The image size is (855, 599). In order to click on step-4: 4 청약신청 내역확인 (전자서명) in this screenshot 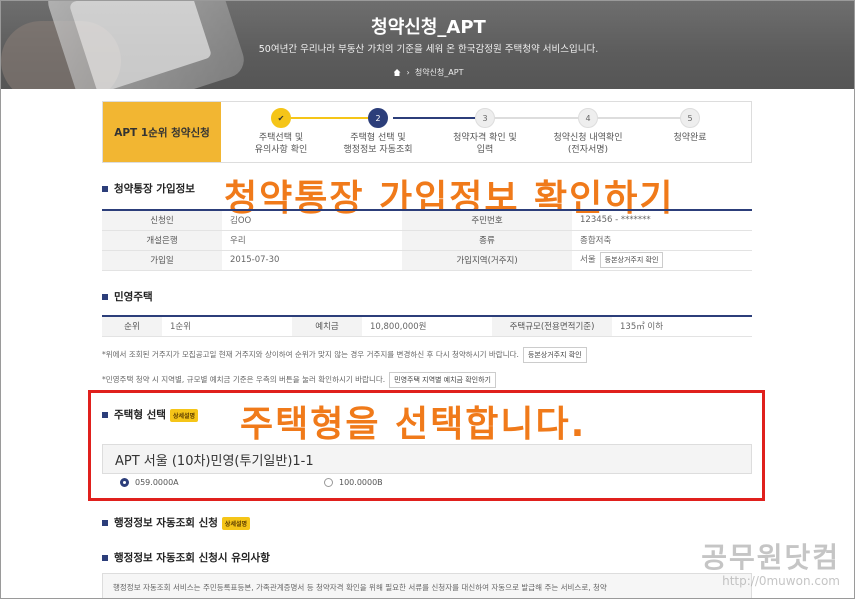, I will do `click(588, 132)`.